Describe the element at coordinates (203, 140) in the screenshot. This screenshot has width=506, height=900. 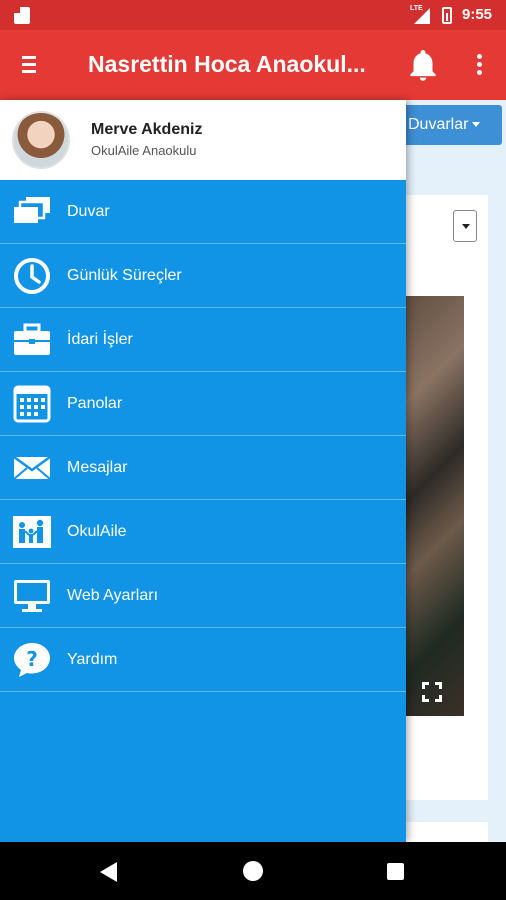
I see `drawer-header: Merve Akdeniz OkulAile Anaokulu` at that location.